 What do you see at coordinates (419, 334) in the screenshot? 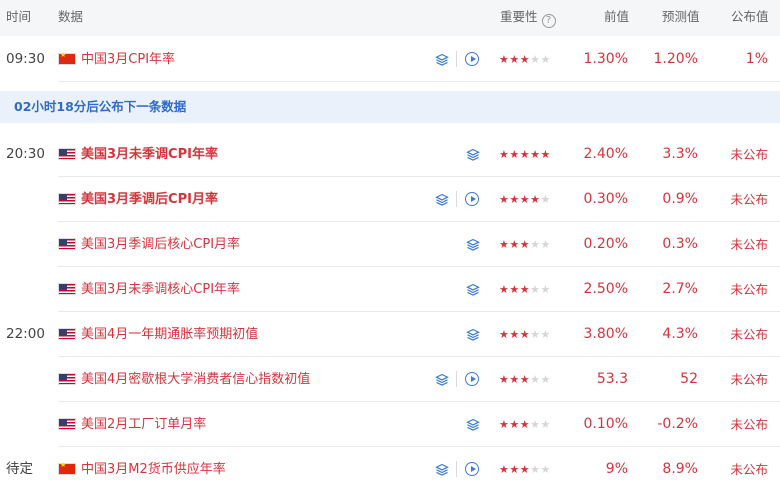
I see `table-row: 美国4月一年期通胀率预期初值 ★★★★★ 3.80% 4.3% 未公布` at bounding box center [419, 334].